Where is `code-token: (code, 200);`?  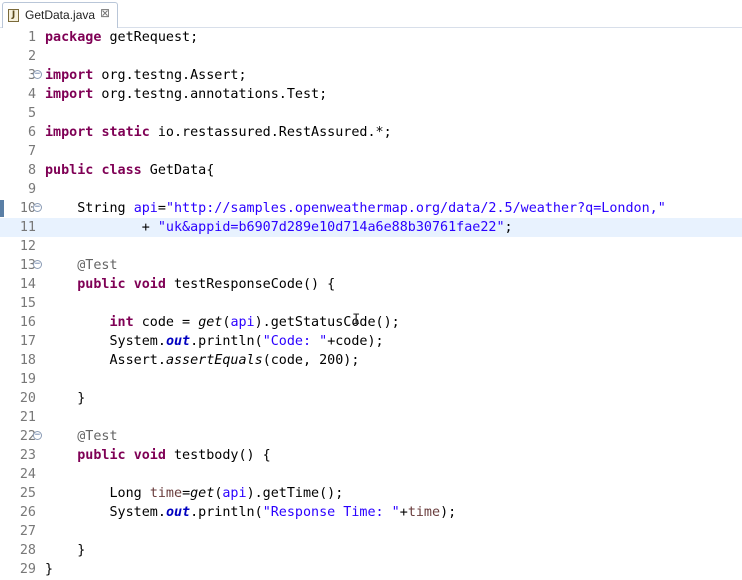 code-token: (code, 200); is located at coordinates (311, 360).